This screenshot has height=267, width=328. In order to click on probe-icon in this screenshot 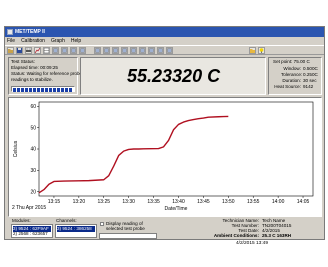, I will do `click(82, 50)`.